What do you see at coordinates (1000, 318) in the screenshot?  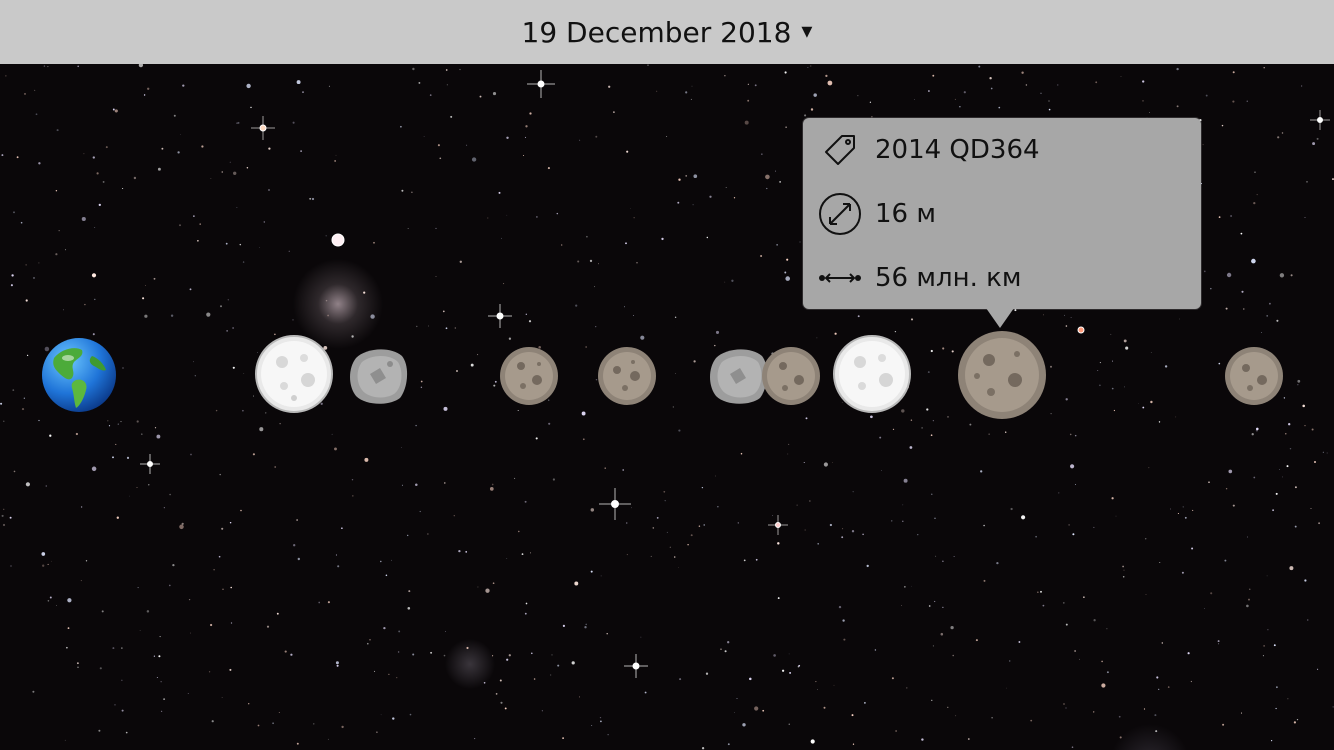 I see `tooltip-pointer` at bounding box center [1000, 318].